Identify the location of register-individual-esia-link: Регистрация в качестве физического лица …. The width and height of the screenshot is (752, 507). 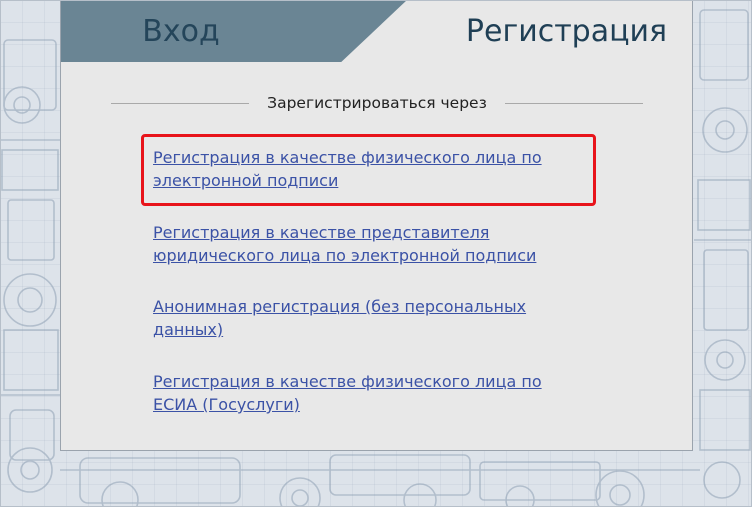
(353, 393).